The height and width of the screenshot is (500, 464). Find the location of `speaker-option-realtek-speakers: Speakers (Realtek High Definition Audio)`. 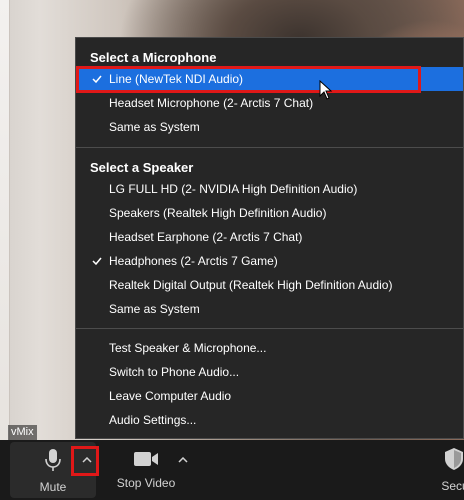

speaker-option-realtek-speakers: Speakers (Realtek High Definition Audio) is located at coordinates (269, 213).